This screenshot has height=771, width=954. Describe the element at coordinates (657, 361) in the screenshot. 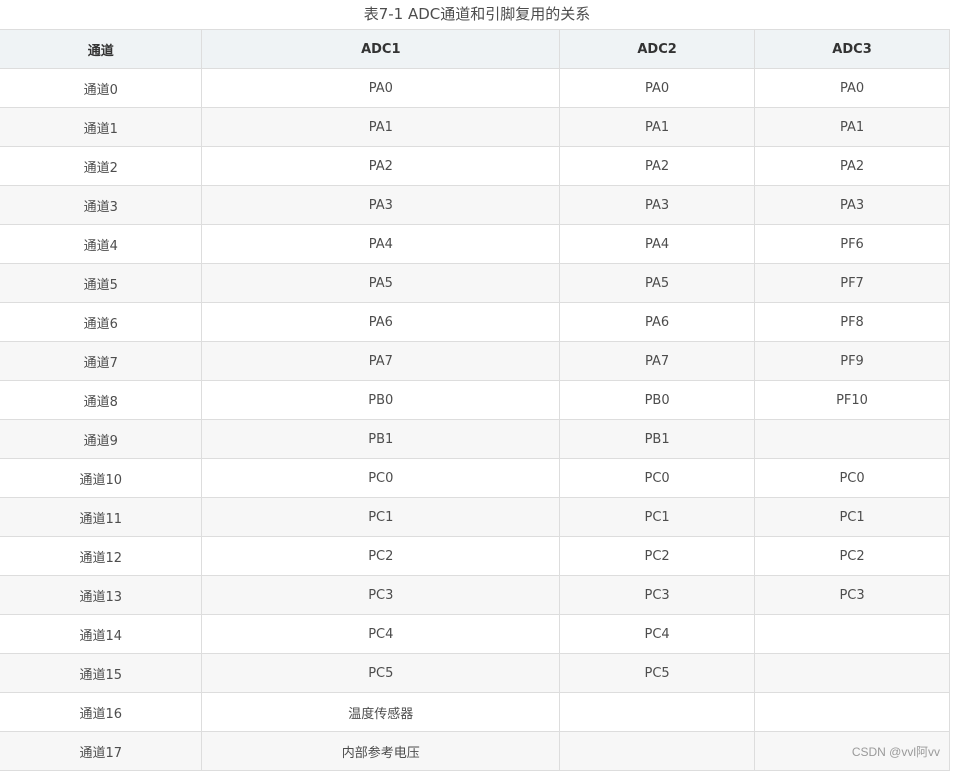

I see `adc2-cell: PA7` at that location.